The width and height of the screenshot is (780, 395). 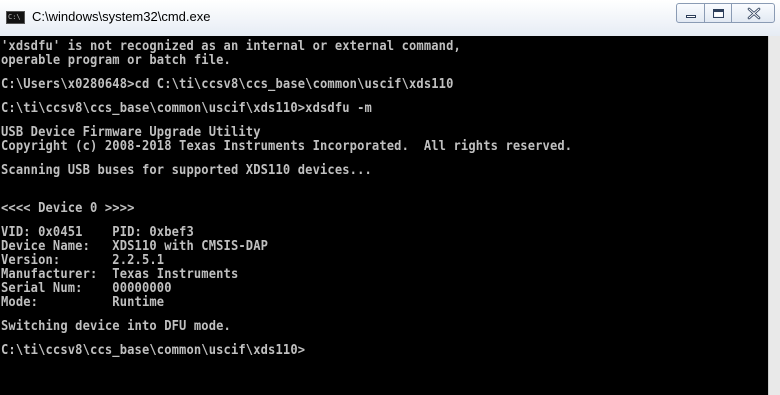 What do you see at coordinates (390, 18) in the screenshot?
I see `title-bar: C:\ C:\windows\system32\cmd.exe` at bounding box center [390, 18].